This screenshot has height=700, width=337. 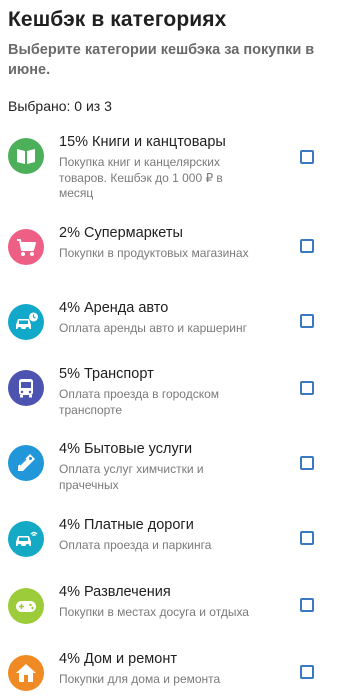 What do you see at coordinates (26, 156) in the screenshot?
I see `book-icon` at bounding box center [26, 156].